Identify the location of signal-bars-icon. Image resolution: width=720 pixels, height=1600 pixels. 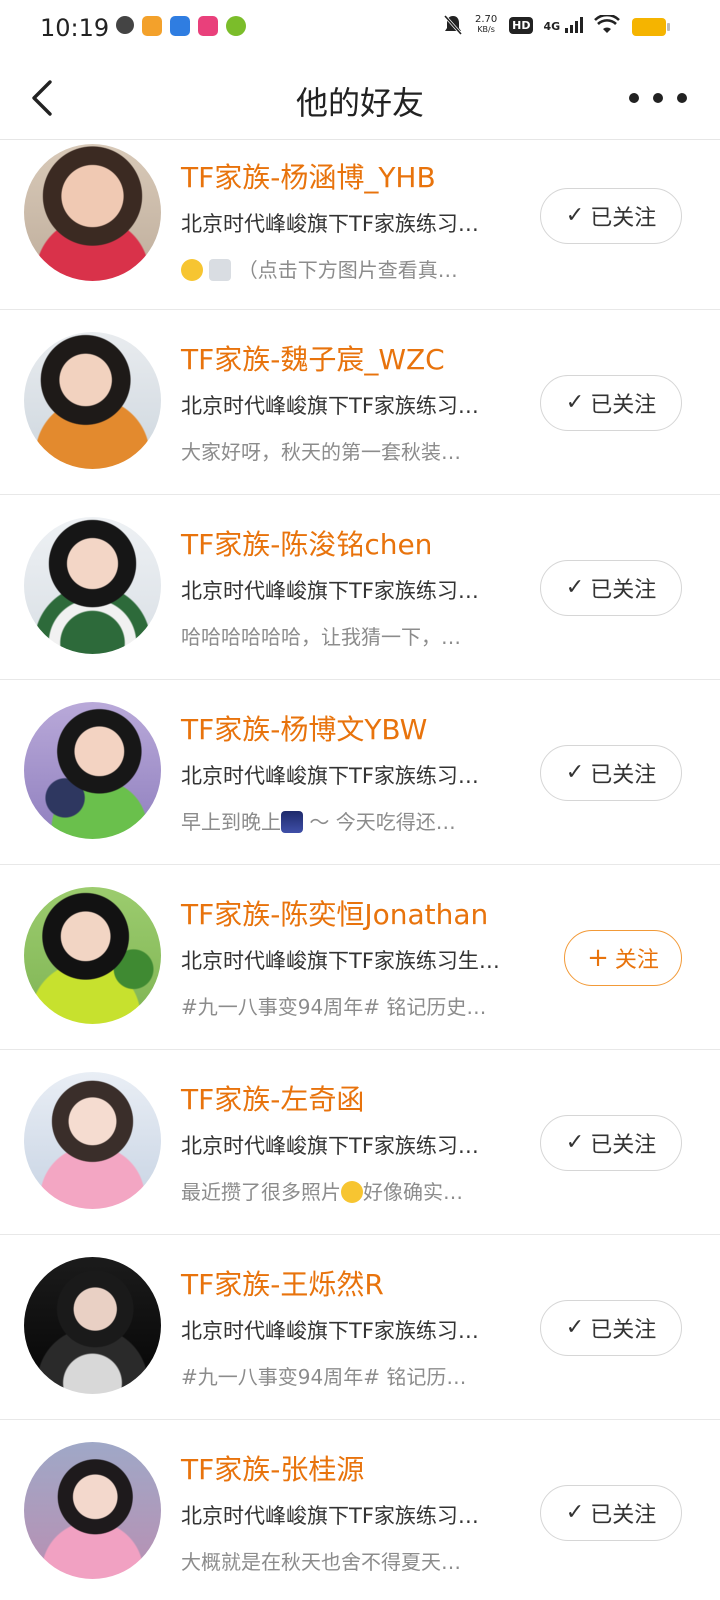
(574, 25).